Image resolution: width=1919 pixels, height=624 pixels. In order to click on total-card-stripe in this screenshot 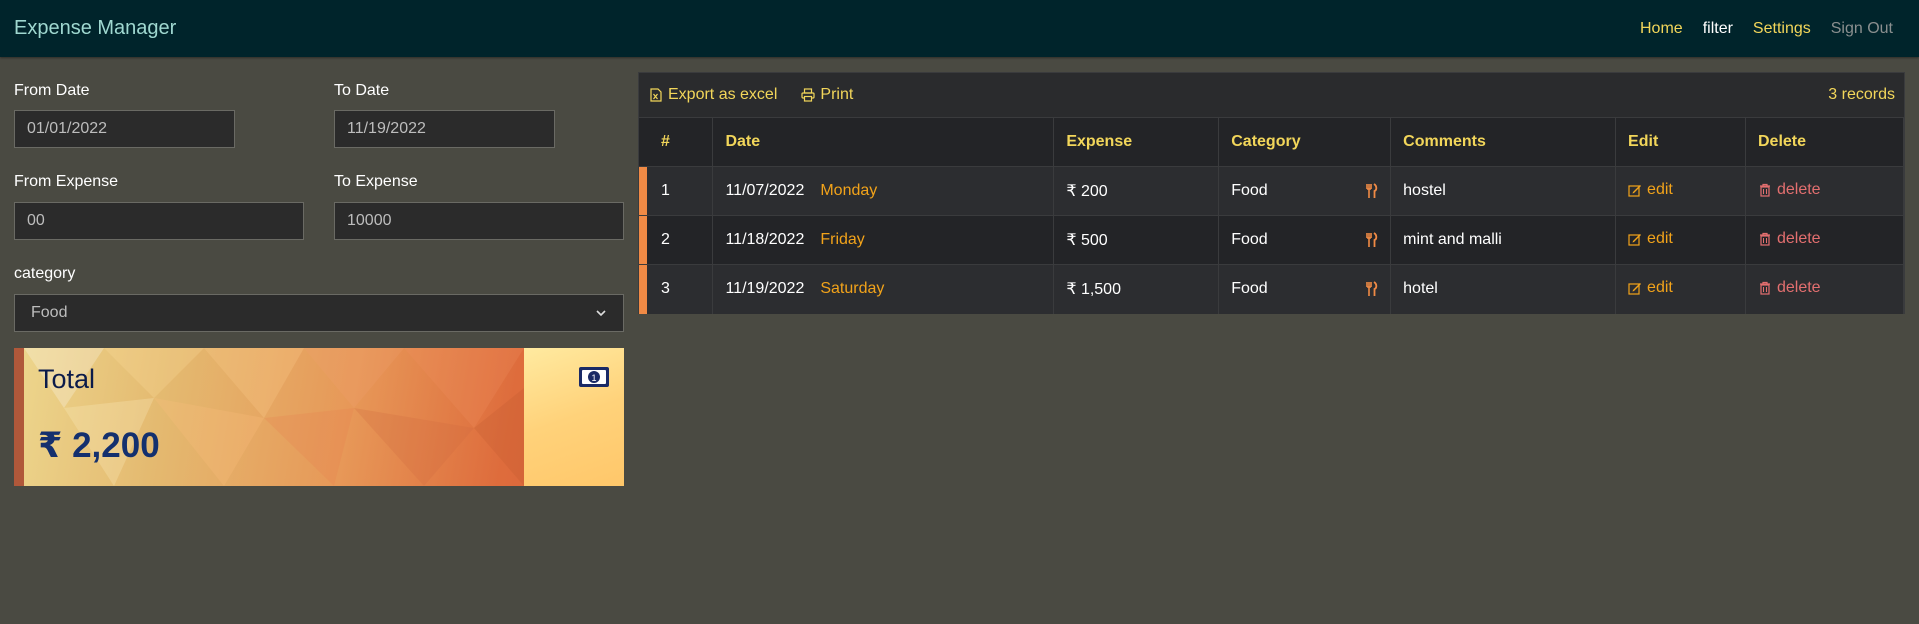, I will do `click(19, 417)`.